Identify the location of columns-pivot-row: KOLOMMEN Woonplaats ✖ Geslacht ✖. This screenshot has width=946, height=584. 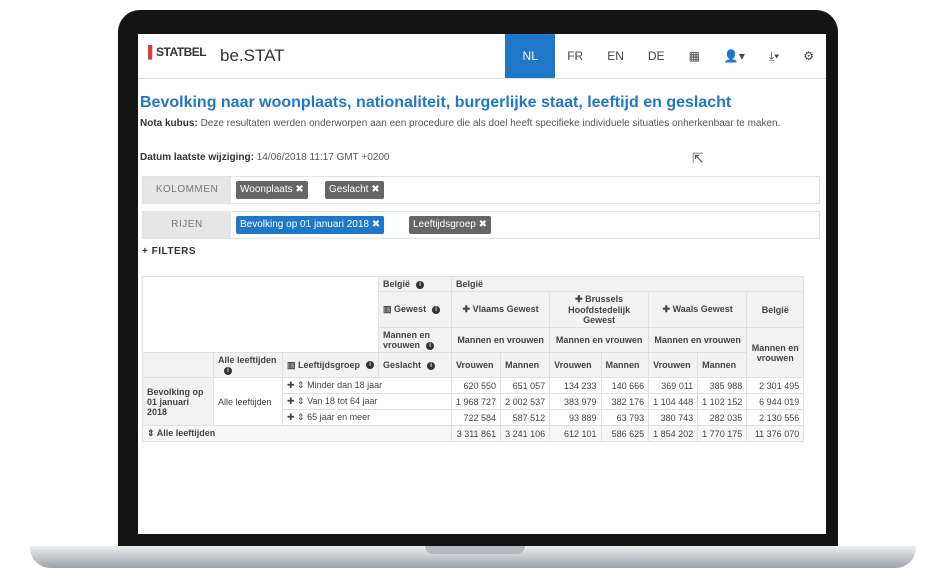
(481, 190).